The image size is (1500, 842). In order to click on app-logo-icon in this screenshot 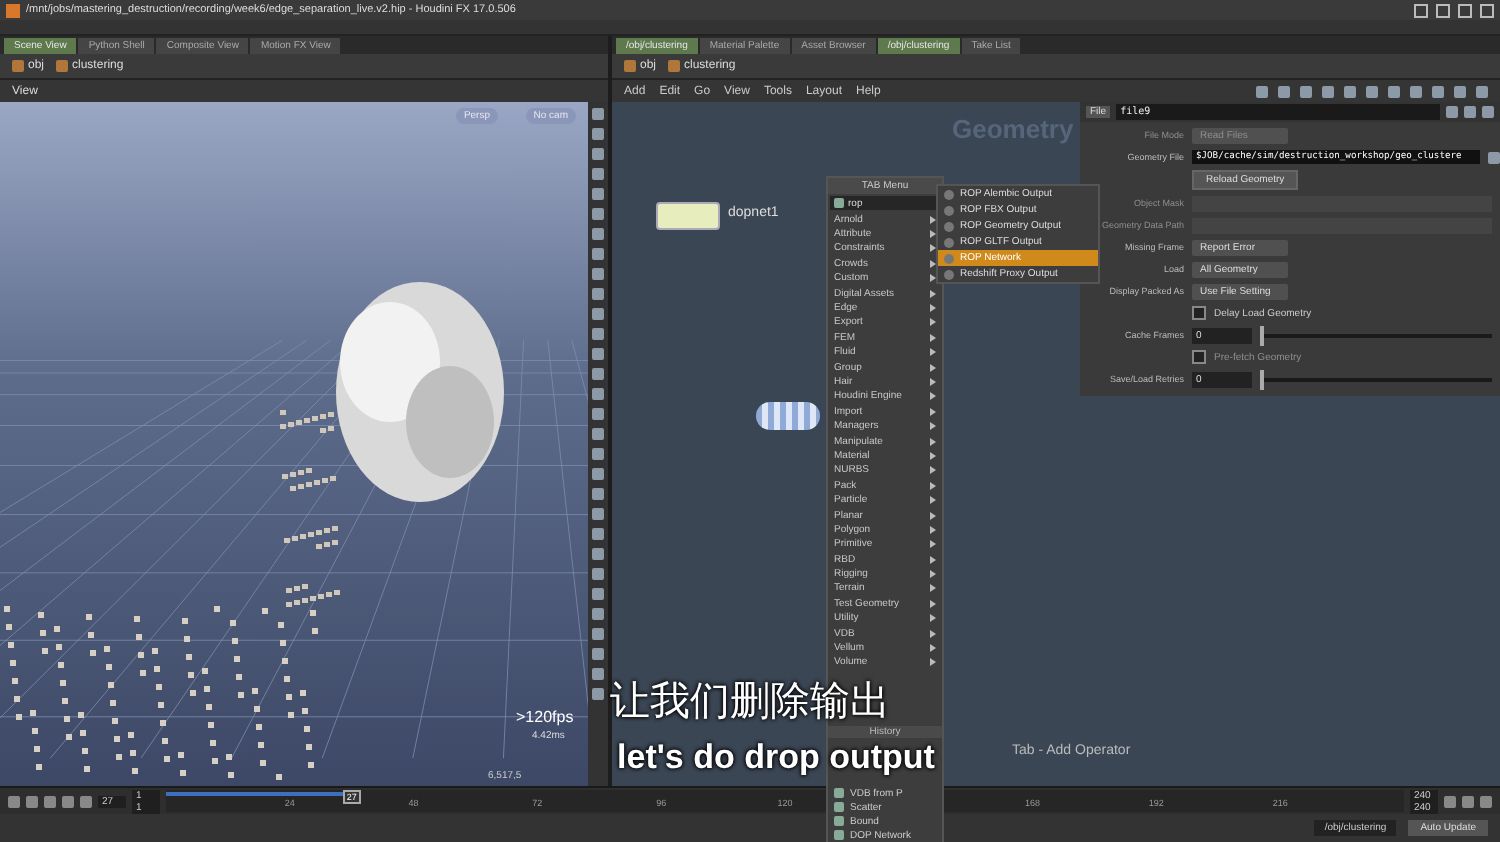, I will do `click(13, 10)`.